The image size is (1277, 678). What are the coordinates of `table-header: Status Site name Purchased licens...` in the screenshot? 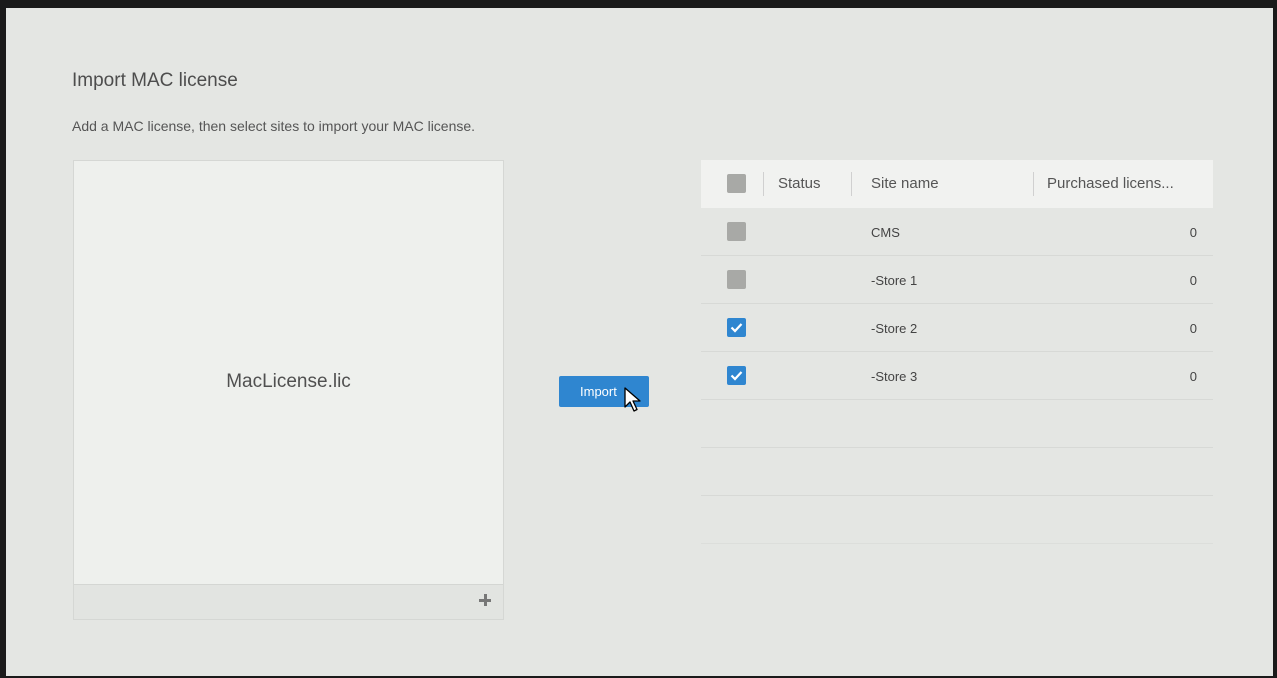 It's located at (957, 184).